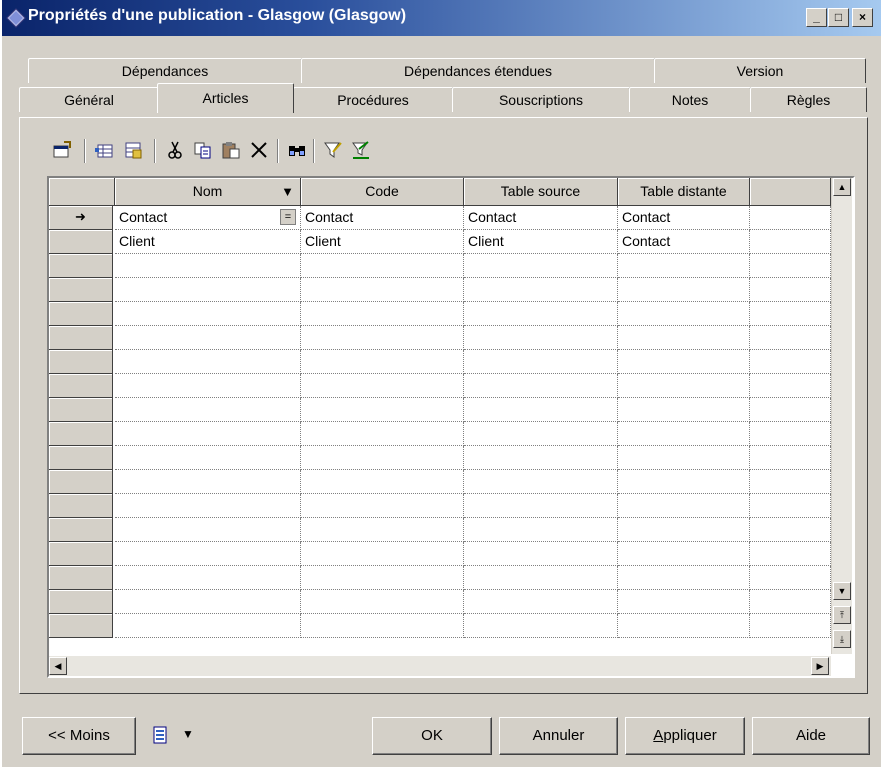  I want to click on help-button: Aide, so click(811, 736).